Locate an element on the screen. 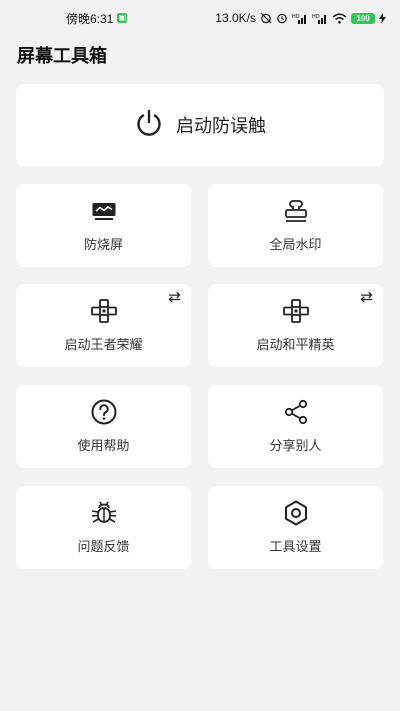 The height and width of the screenshot is (711, 400). tool-settings-label: 工具设置 is located at coordinates (295, 546).